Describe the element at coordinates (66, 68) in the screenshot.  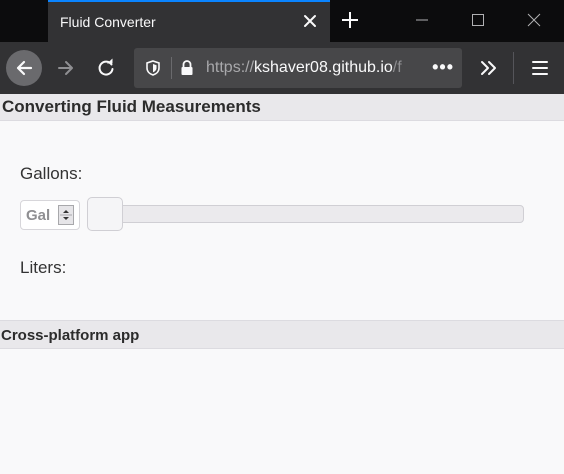
I see `arrow-right-icon` at that location.